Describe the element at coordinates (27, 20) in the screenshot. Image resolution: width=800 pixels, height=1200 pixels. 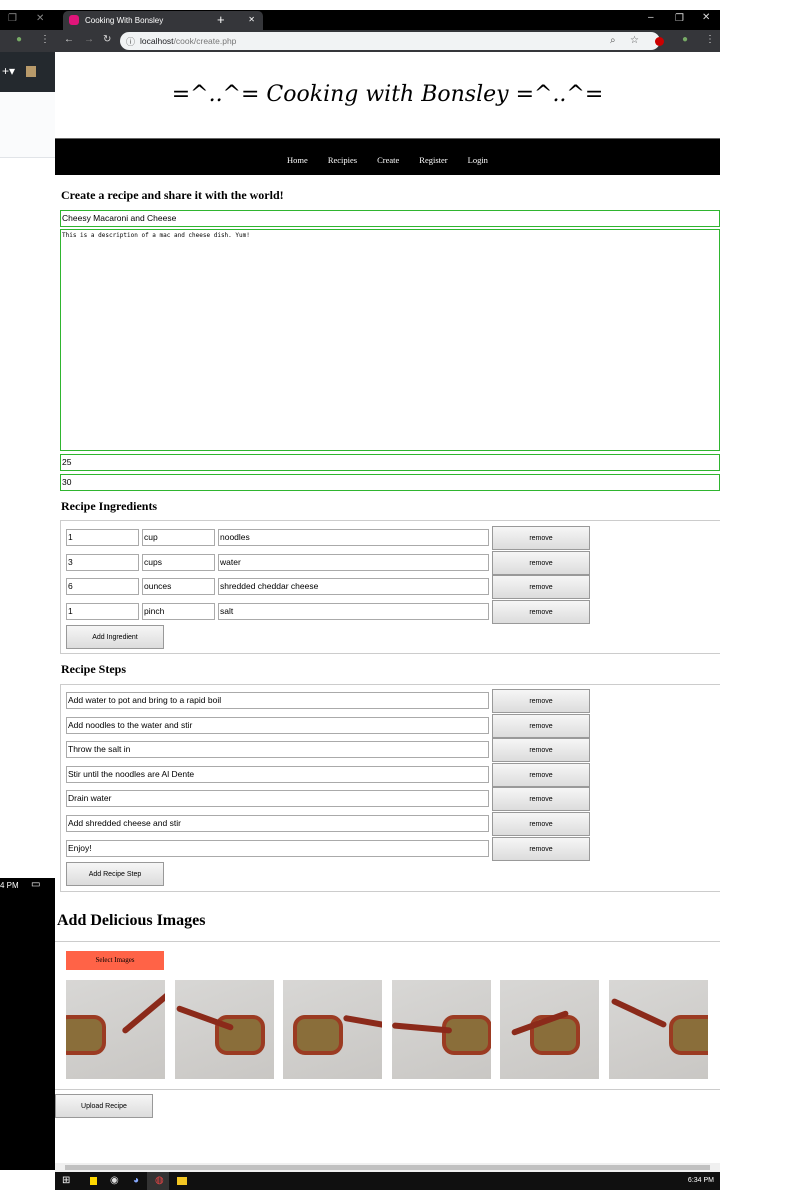
I see `bg-titlebar: ❐ ✕` at that location.